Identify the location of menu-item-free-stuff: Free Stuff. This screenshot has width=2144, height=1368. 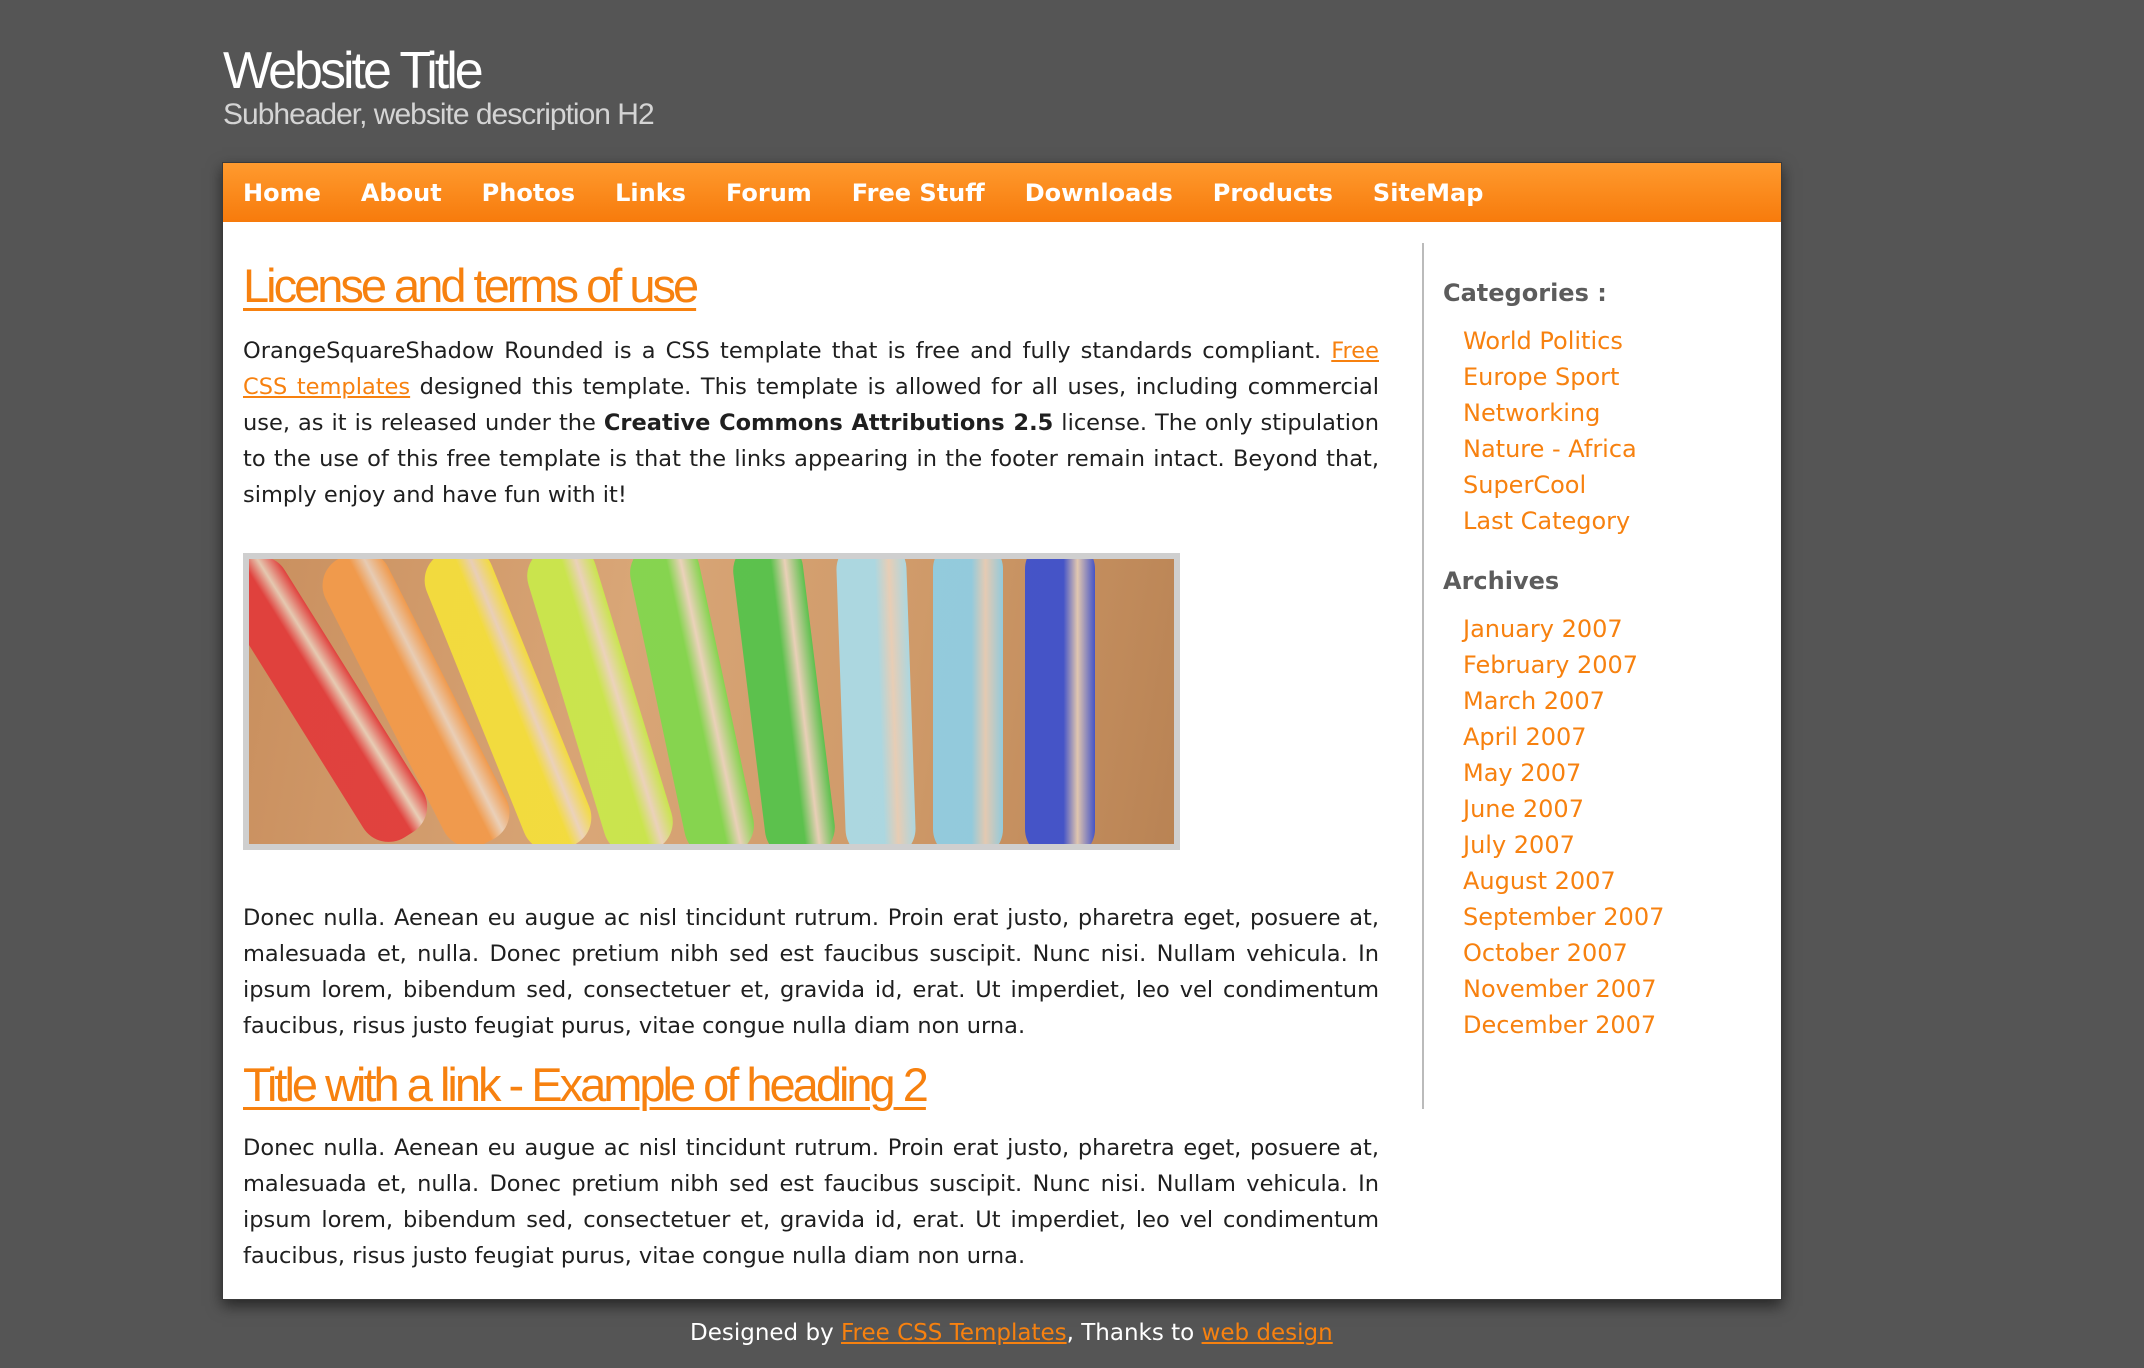
(918, 193).